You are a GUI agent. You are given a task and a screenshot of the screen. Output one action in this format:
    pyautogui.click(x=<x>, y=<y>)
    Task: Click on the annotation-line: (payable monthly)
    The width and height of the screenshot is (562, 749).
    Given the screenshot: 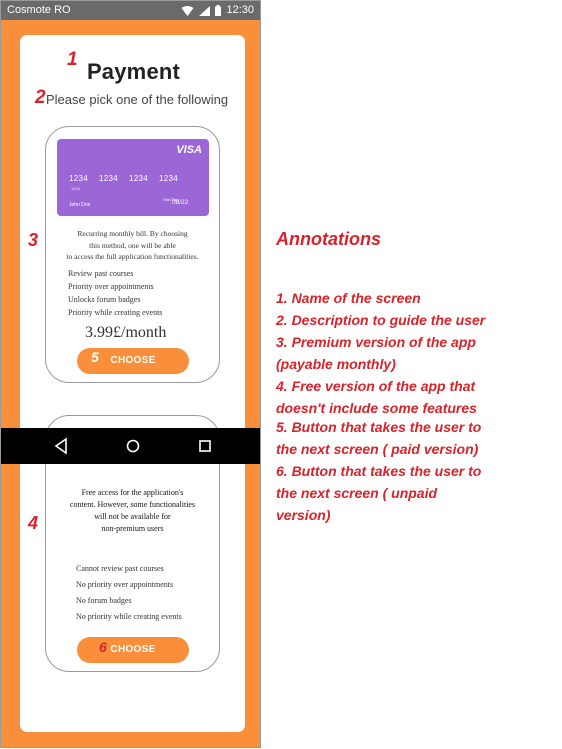 What is the action you would take?
    pyautogui.click(x=336, y=364)
    